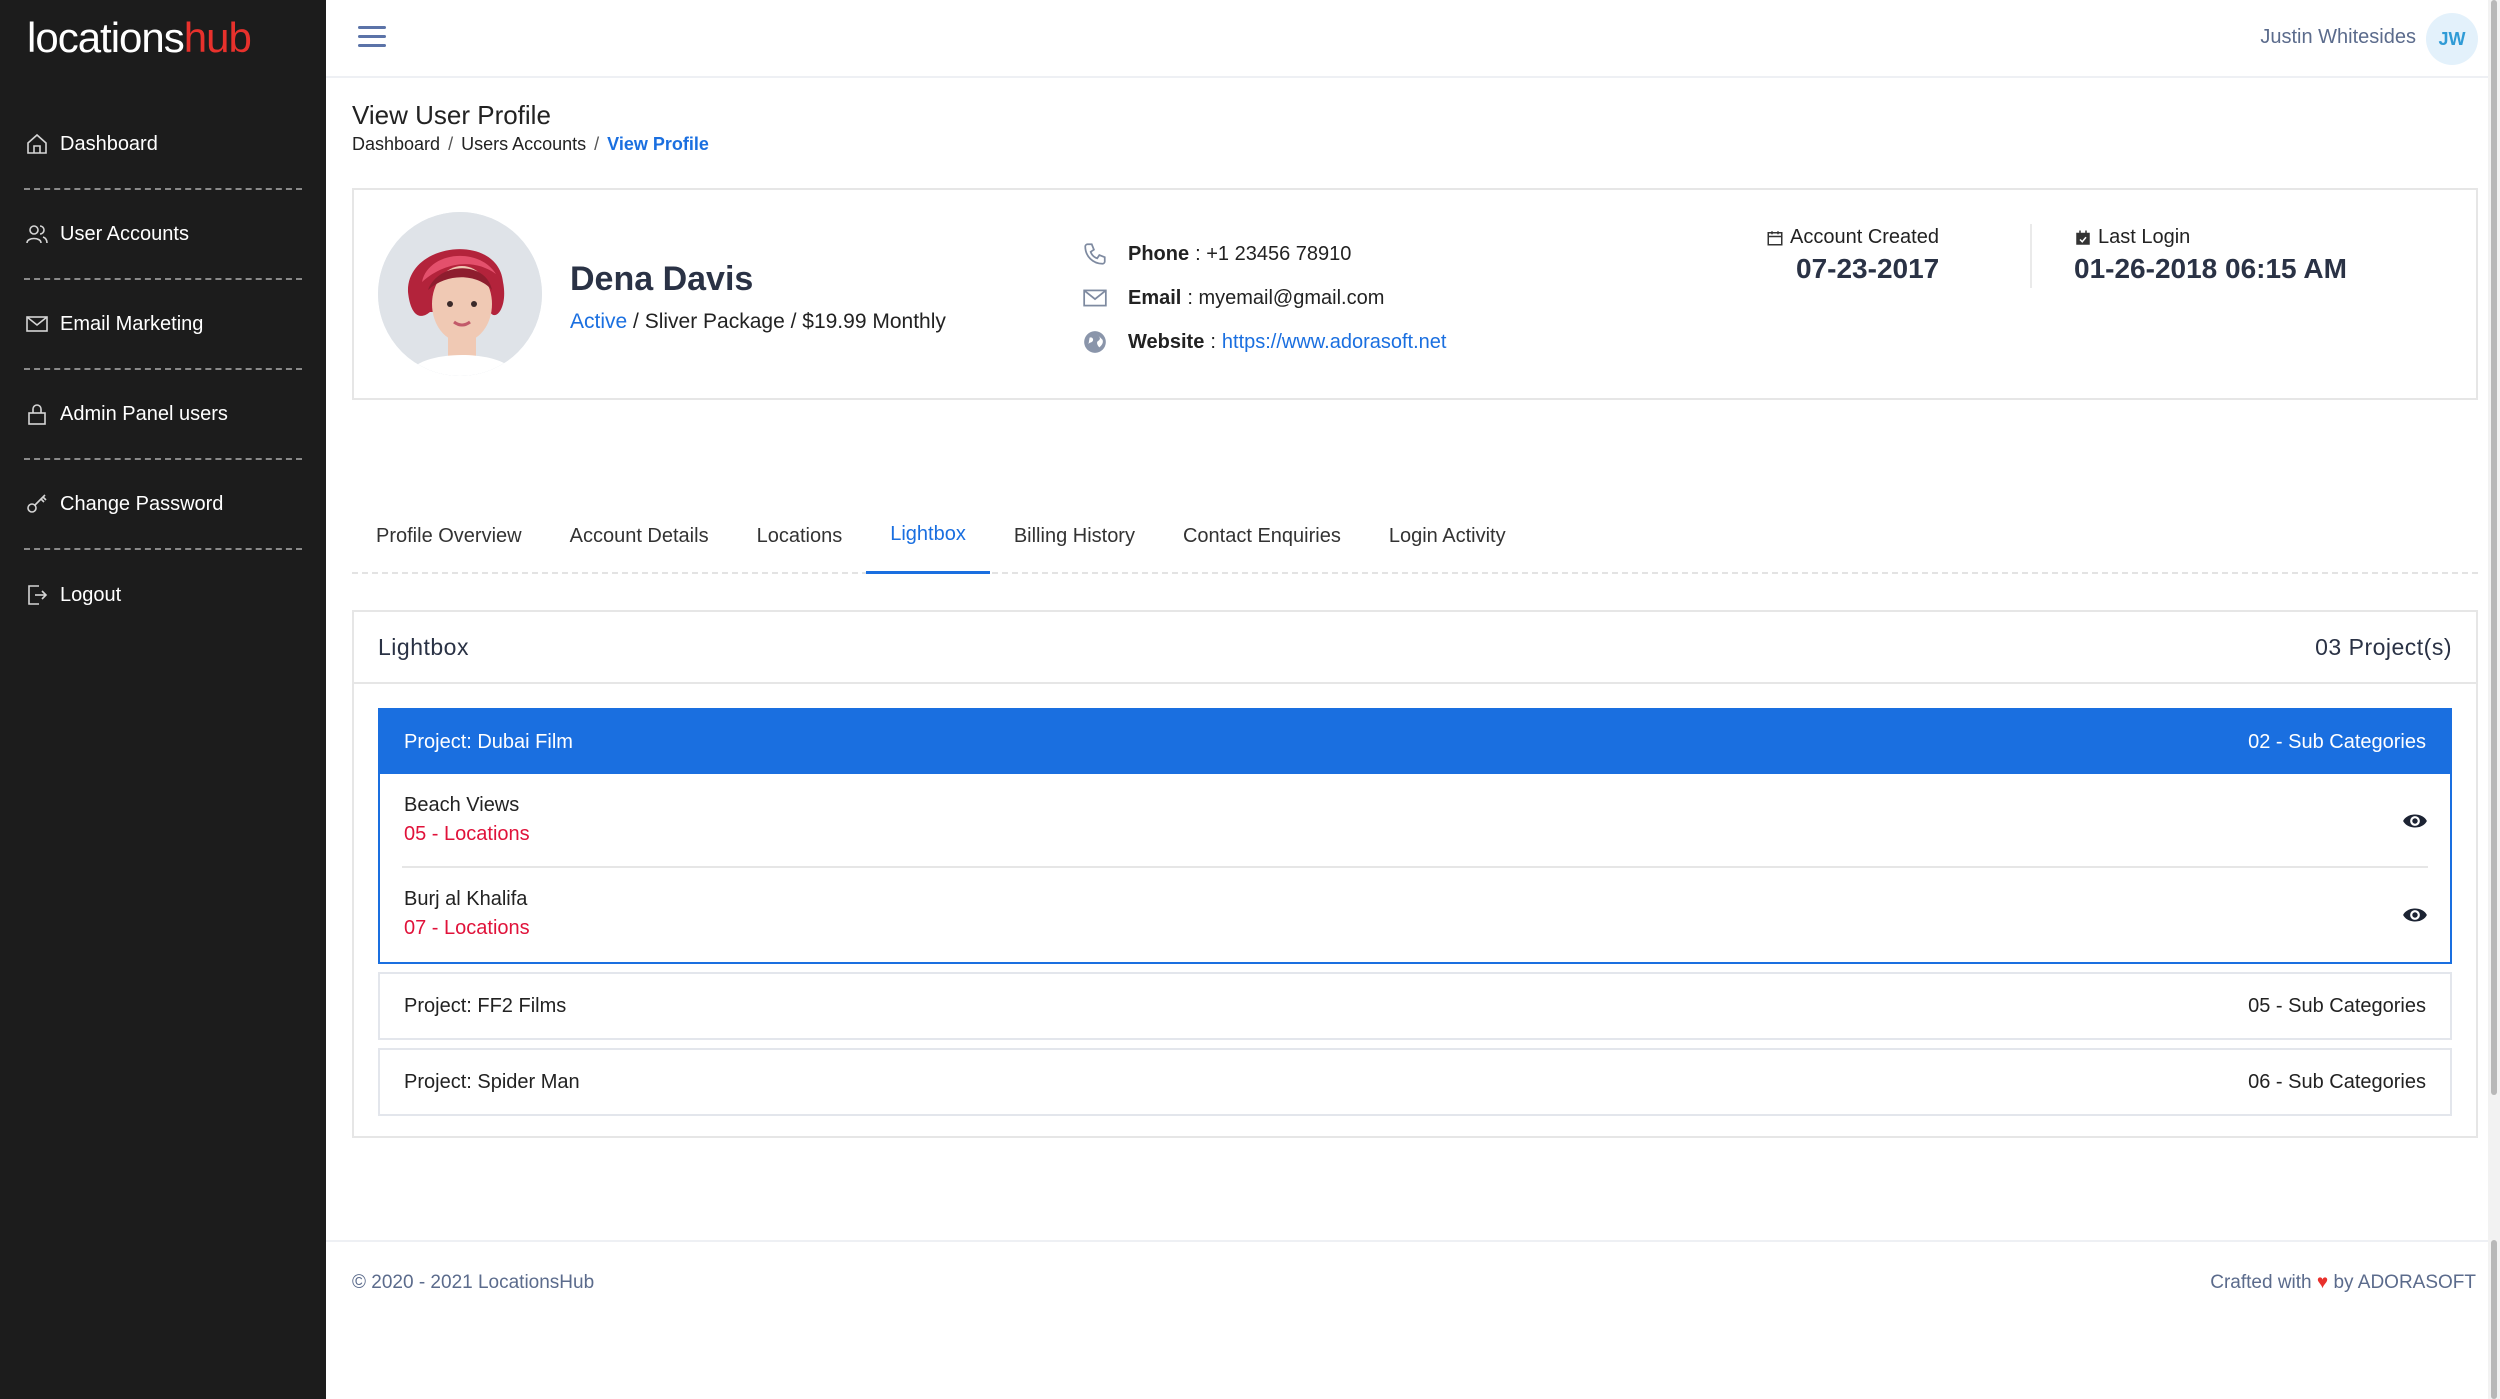 This screenshot has width=2500, height=1399. I want to click on project-header: Project: FF2 Films 05 - Sub Categories, so click(1415, 1006).